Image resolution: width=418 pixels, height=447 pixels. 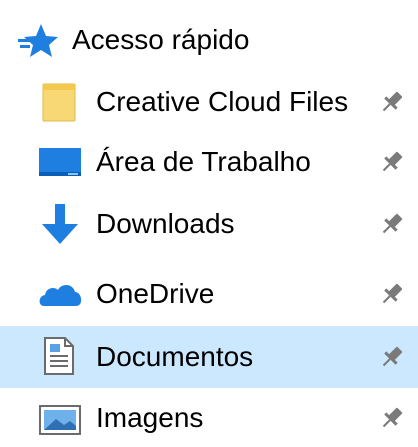 What do you see at coordinates (38, 40) in the screenshot?
I see `star-icon` at bounding box center [38, 40].